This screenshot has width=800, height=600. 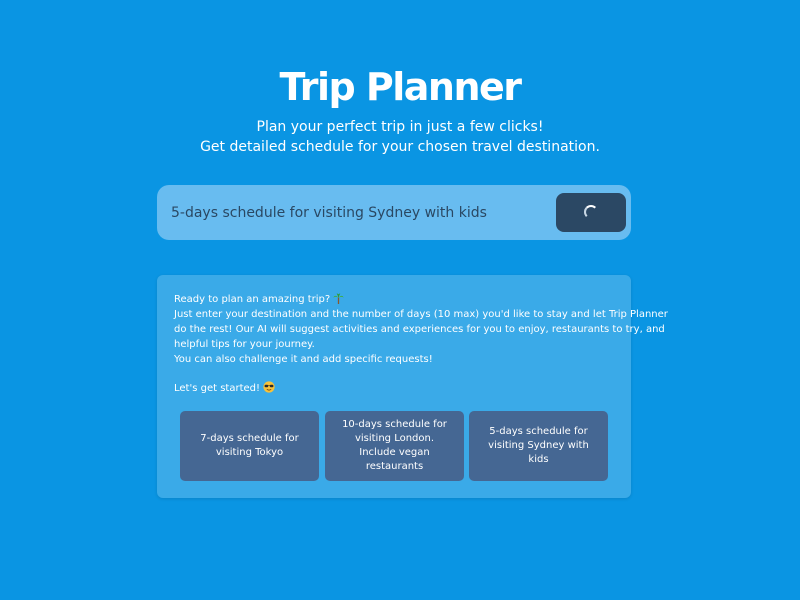 I want to click on loading-spinner-icon, so click(x=591, y=212).